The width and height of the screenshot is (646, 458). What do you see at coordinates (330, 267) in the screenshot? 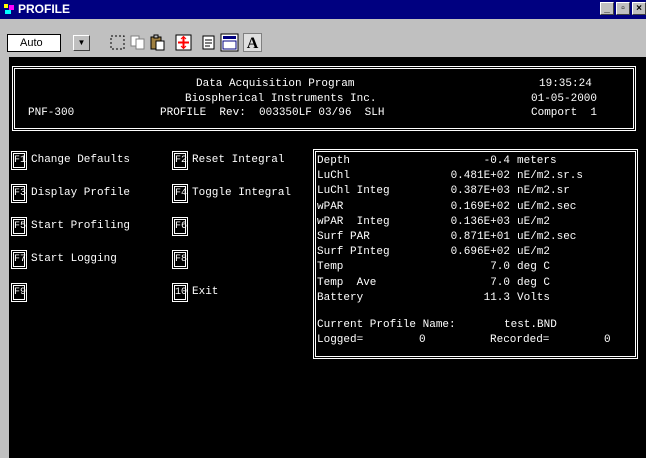
I see `reading-name: Temp` at bounding box center [330, 267].